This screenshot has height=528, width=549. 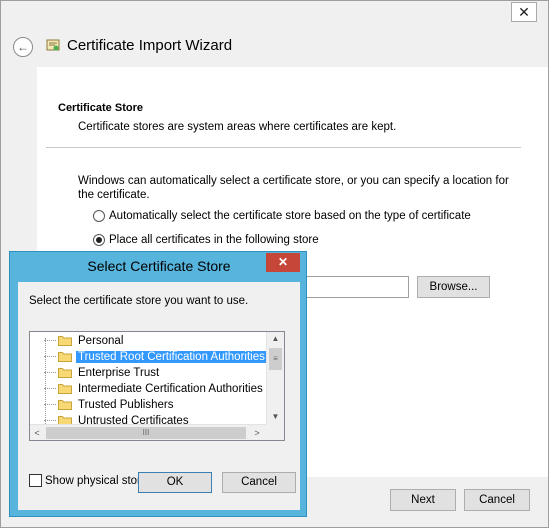 I want to click on ok-button: OK, so click(x=175, y=482).